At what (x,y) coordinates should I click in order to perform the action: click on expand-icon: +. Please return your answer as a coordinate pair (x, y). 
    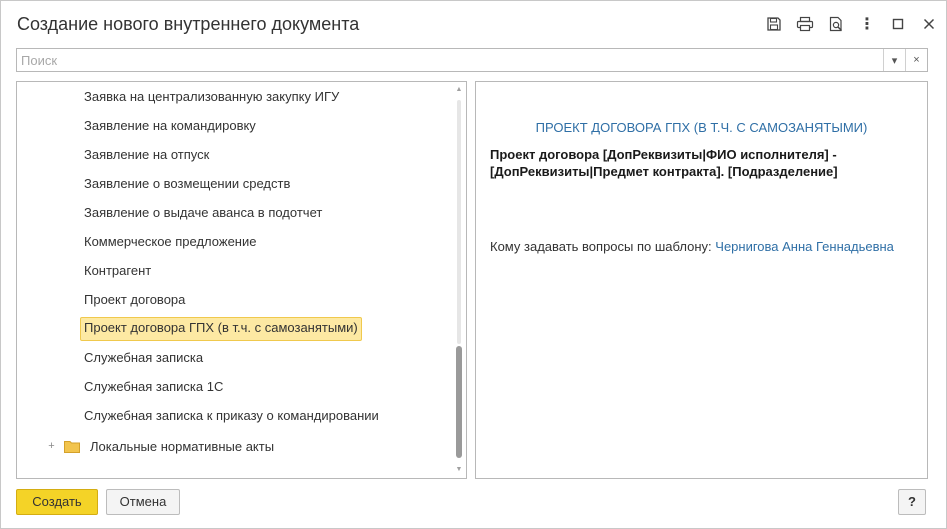
    Looking at the image, I should click on (51, 445).